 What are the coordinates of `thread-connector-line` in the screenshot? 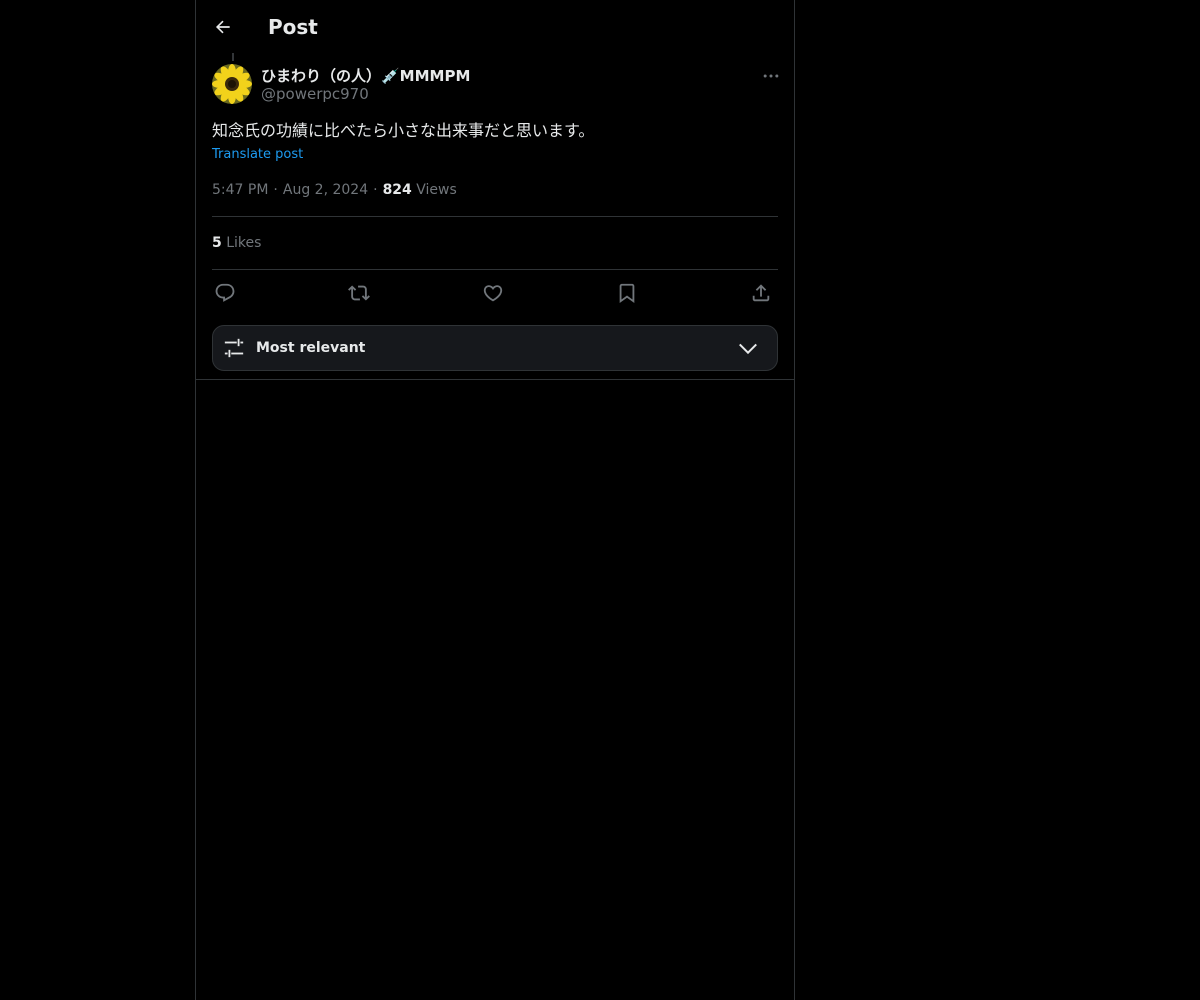 It's located at (233, 57).